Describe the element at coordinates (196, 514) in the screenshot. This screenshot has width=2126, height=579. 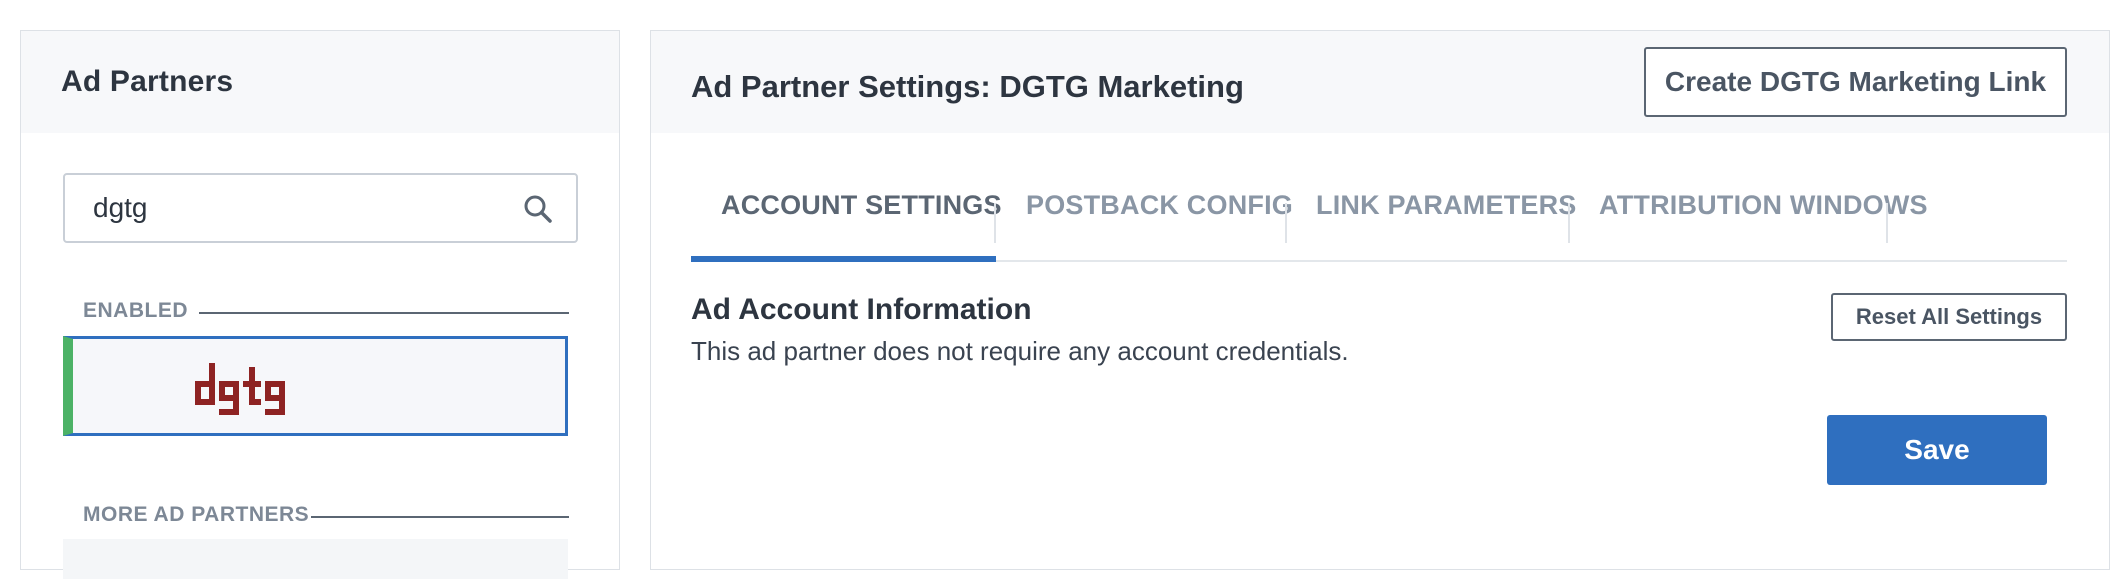
I see `more-partners-section-label: MORE AD PARTNERS` at that location.